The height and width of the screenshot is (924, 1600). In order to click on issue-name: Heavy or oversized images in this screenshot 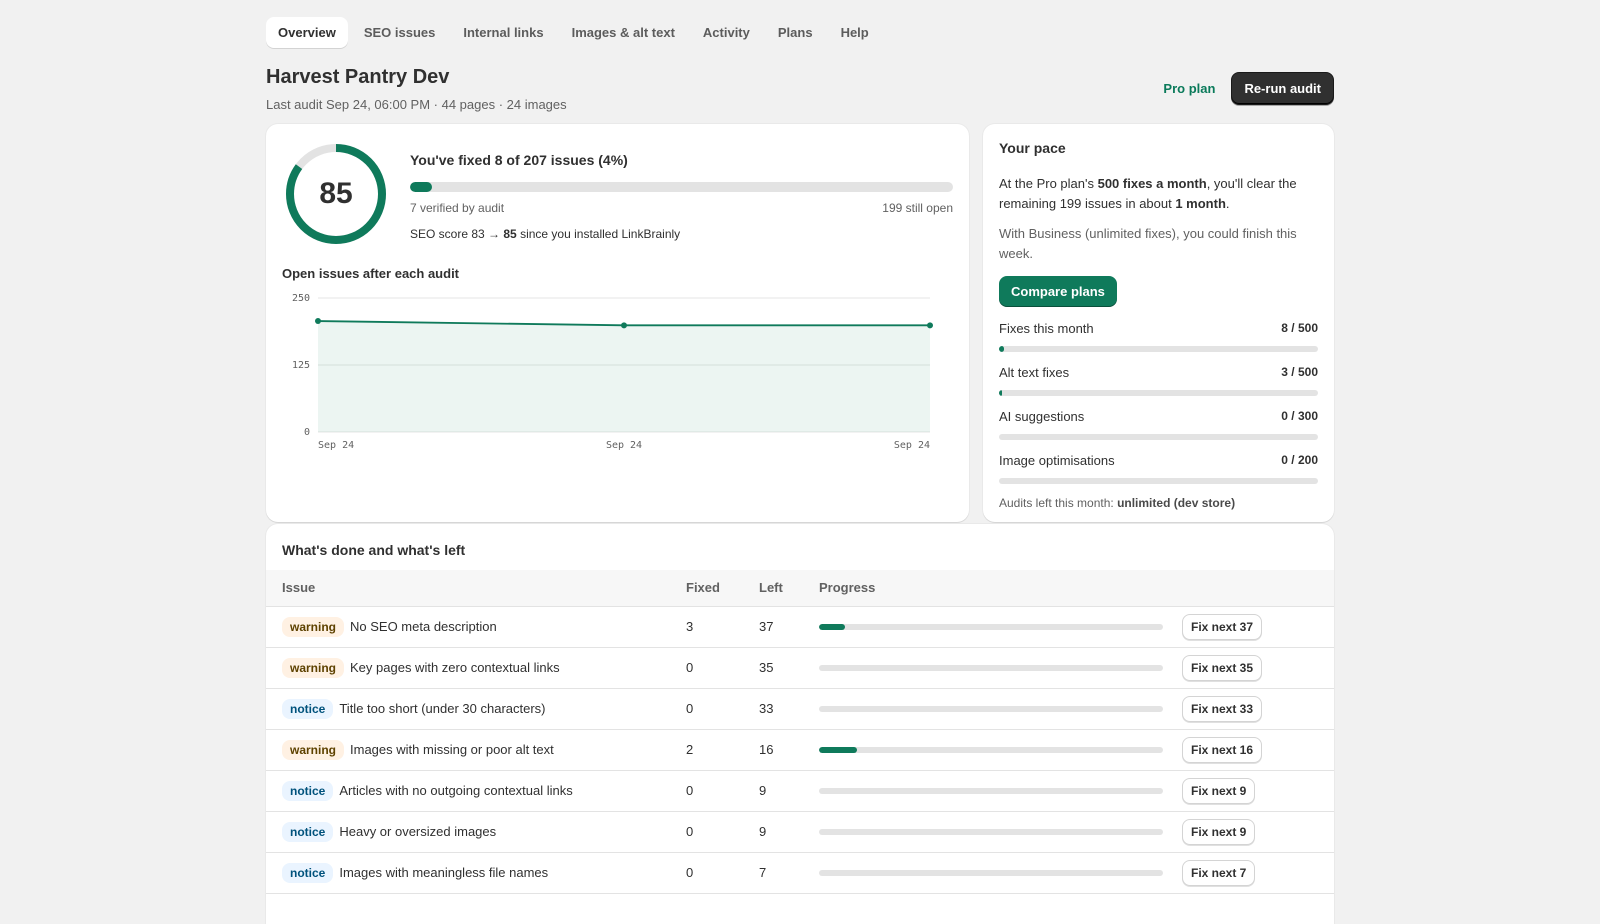, I will do `click(418, 831)`.